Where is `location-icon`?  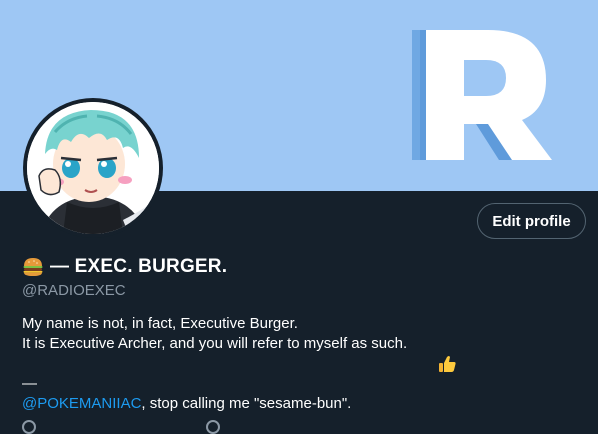
location-icon is located at coordinates (29, 427).